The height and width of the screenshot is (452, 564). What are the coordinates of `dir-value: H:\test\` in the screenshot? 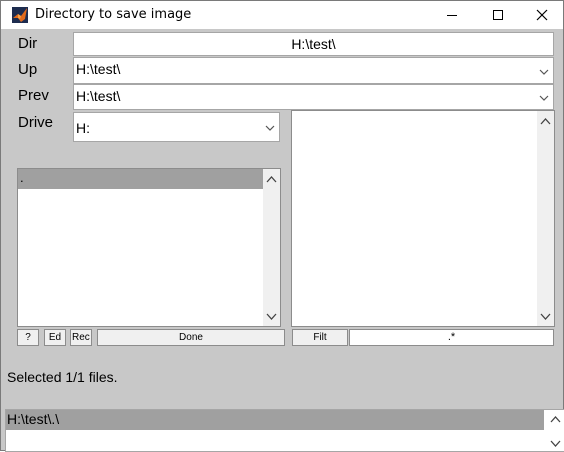 It's located at (313, 44).